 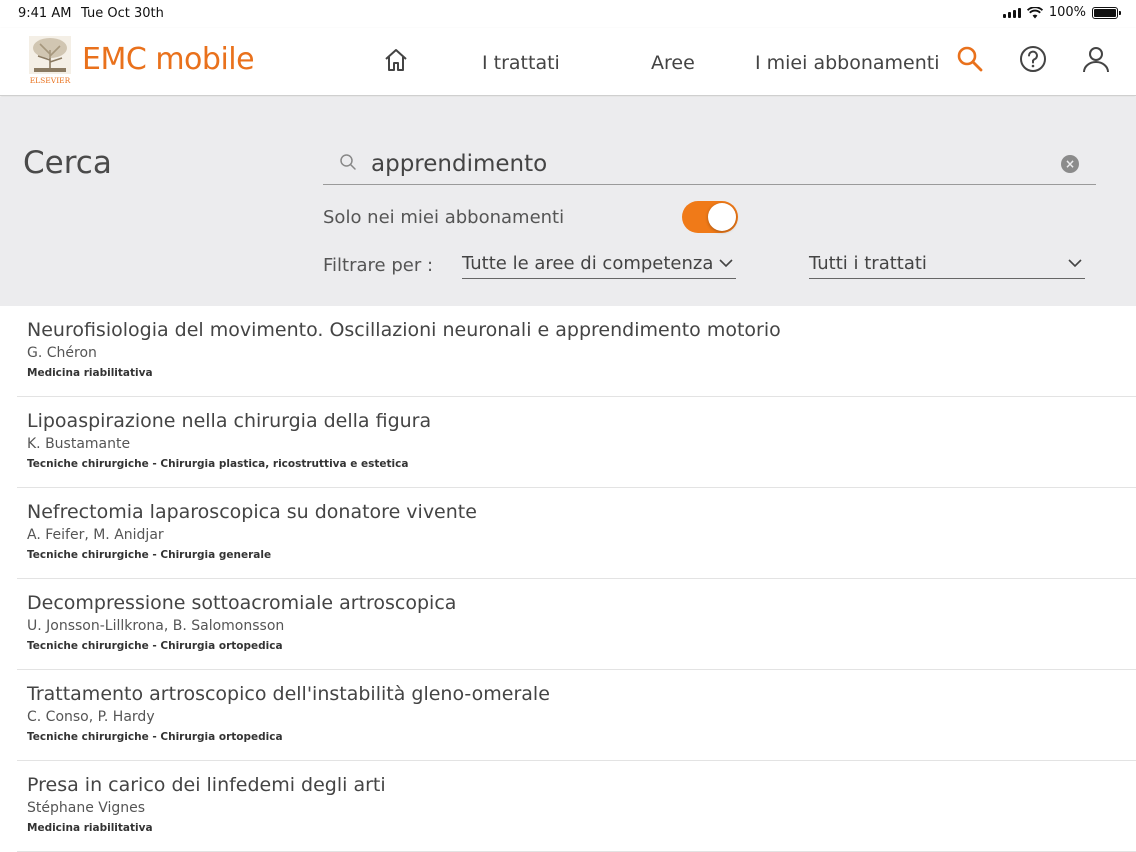 What do you see at coordinates (1034, 12) in the screenshot?
I see `wifi-icon` at bounding box center [1034, 12].